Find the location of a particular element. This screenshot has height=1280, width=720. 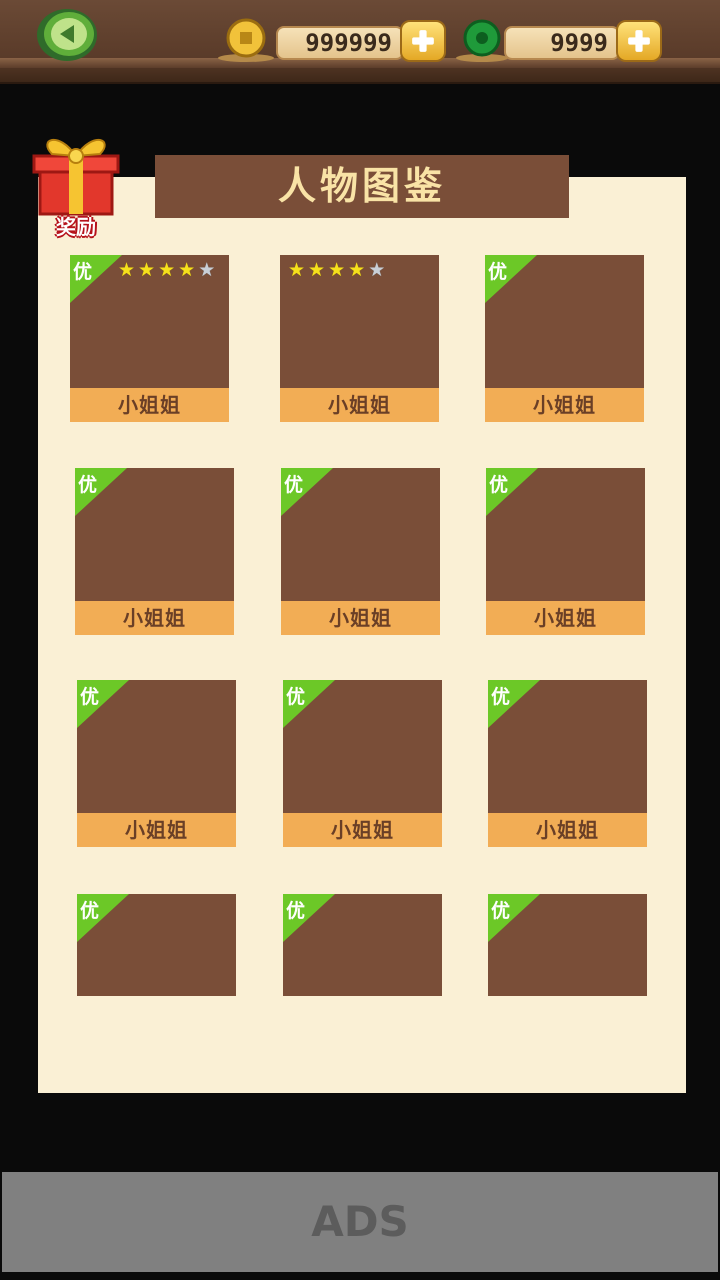

top-bar: 999999 9999 is located at coordinates (360, 42).